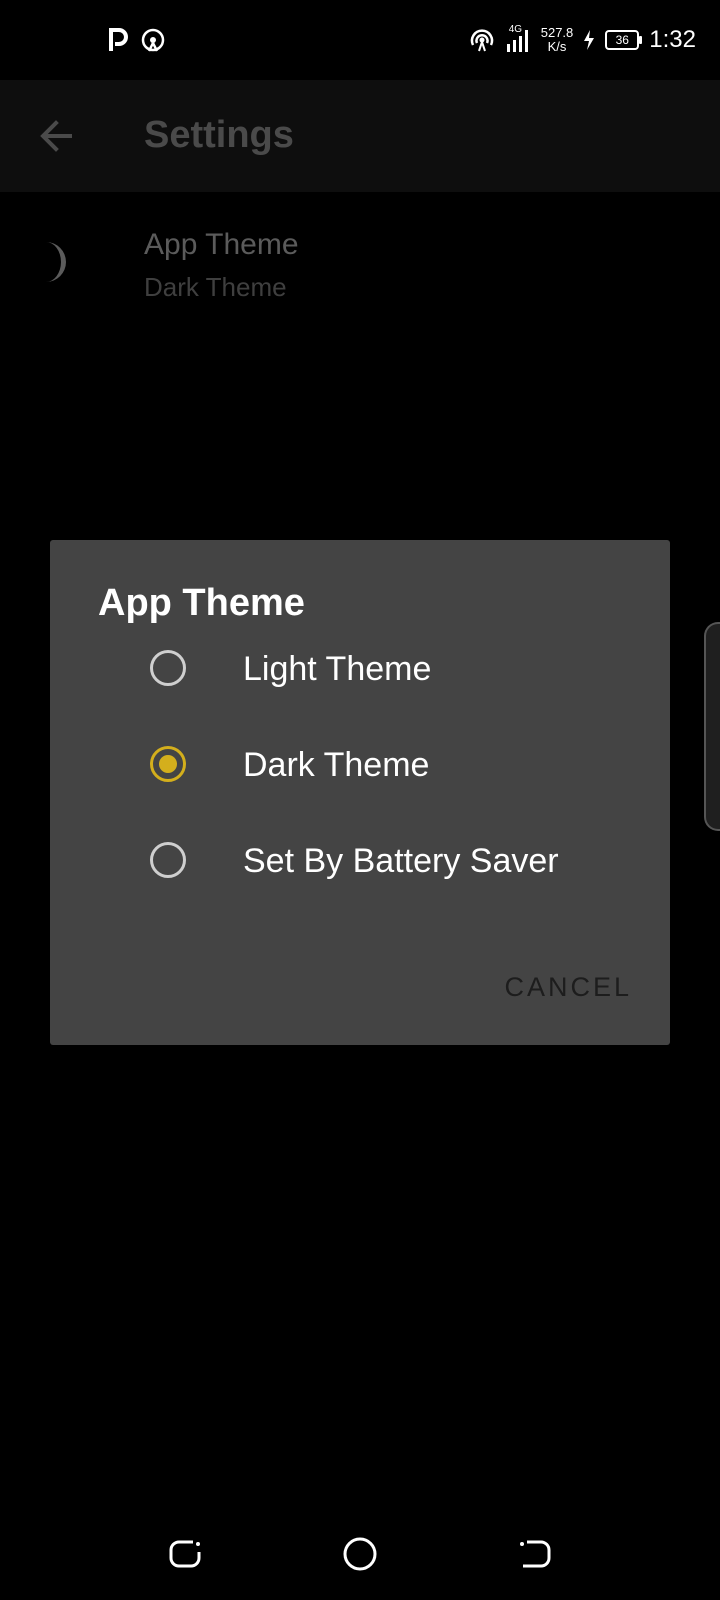  What do you see at coordinates (582, 40) in the screenshot?
I see `status-right-icons: 4G 527.8 K/s 36 1:32` at bounding box center [582, 40].